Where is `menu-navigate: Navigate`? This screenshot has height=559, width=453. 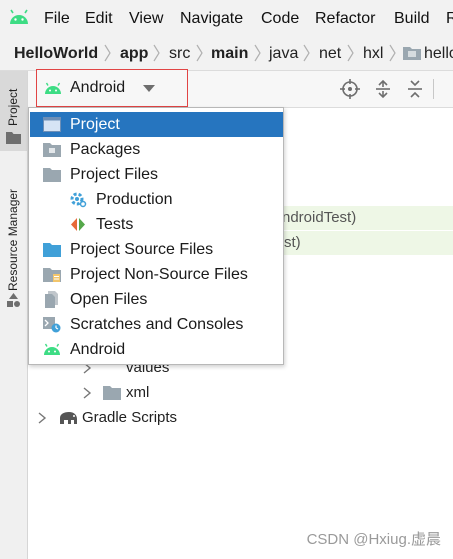
menu-navigate: Navigate is located at coordinates (211, 19).